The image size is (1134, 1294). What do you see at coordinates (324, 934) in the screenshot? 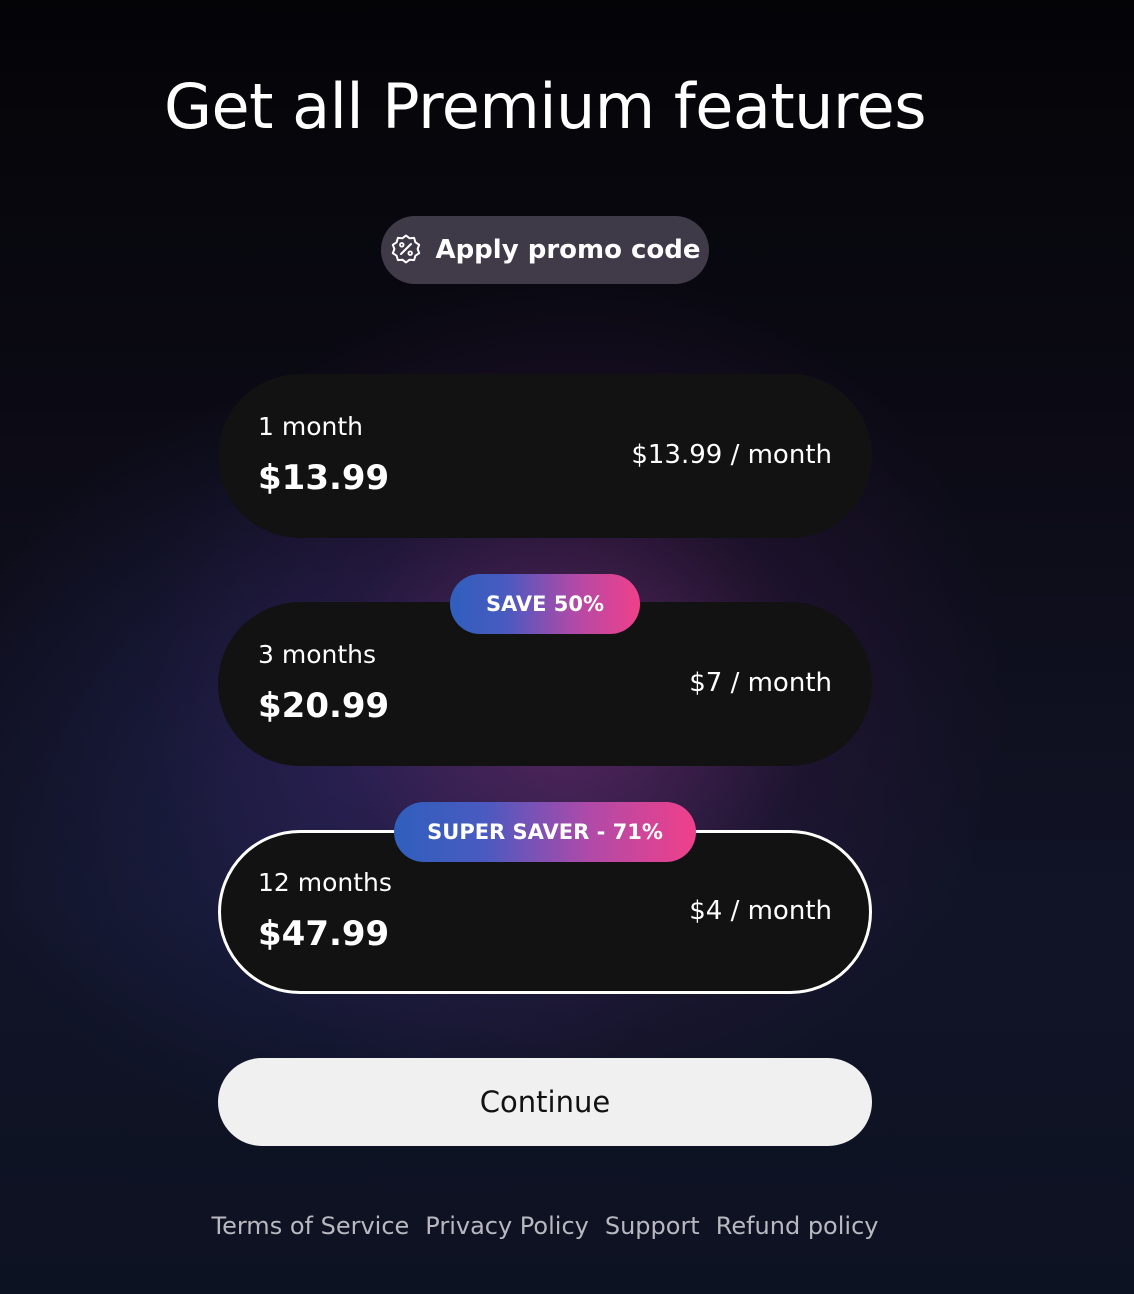
I see `plan-price: $47.99` at bounding box center [324, 934].